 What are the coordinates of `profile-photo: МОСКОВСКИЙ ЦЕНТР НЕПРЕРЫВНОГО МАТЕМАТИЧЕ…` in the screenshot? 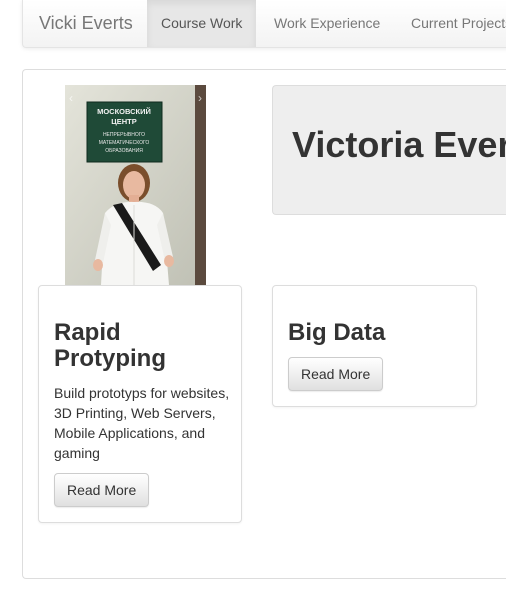 It's located at (135, 185).